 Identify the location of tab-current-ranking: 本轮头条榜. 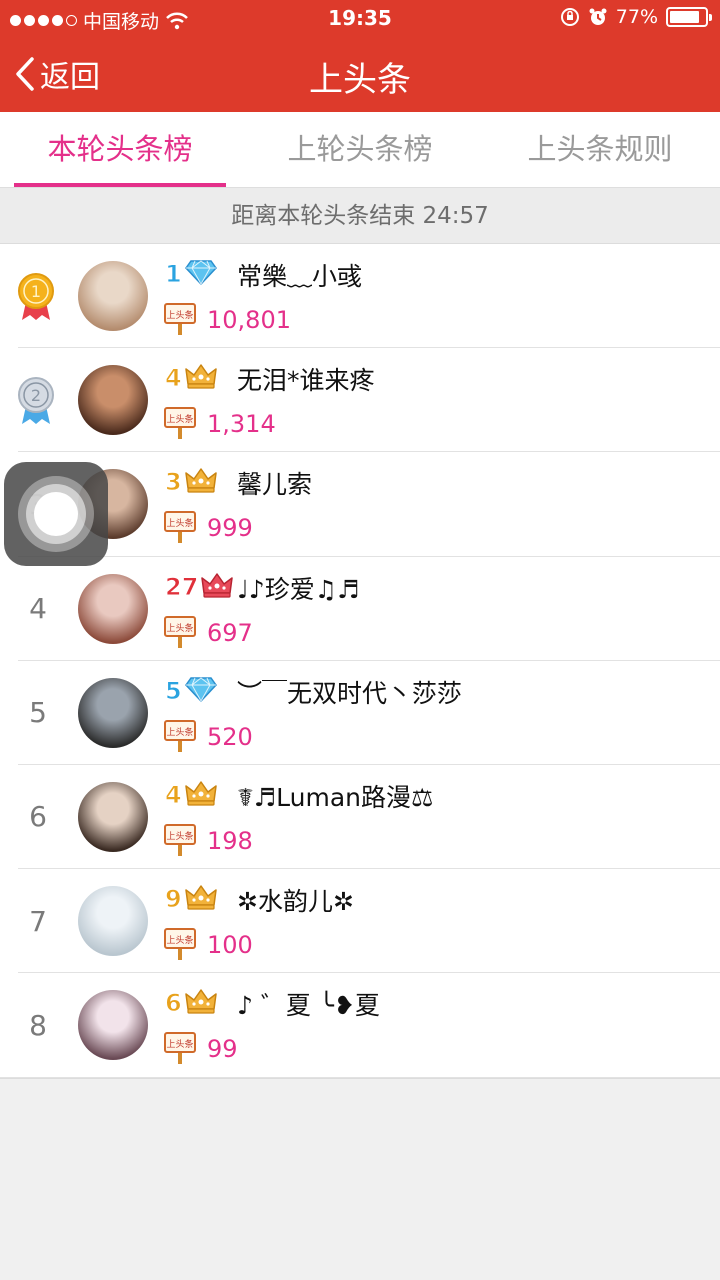
(120, 149).